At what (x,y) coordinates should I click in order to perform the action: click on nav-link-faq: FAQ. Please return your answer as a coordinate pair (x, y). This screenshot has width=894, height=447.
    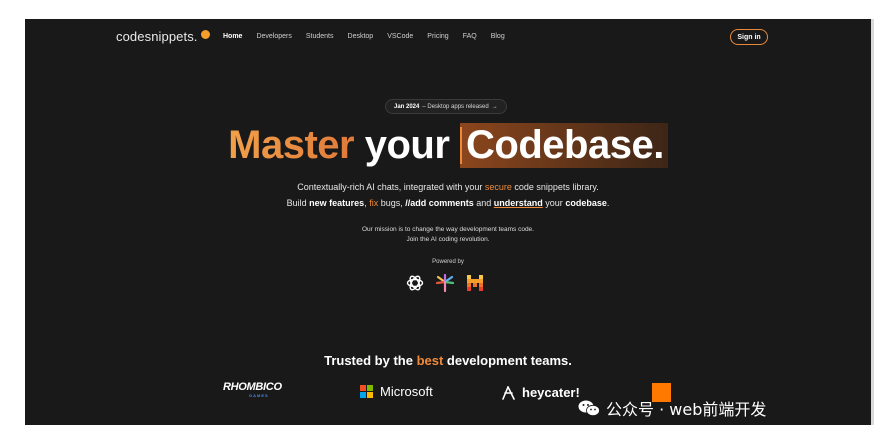
    Looking at the image, I should click on (470, 36).